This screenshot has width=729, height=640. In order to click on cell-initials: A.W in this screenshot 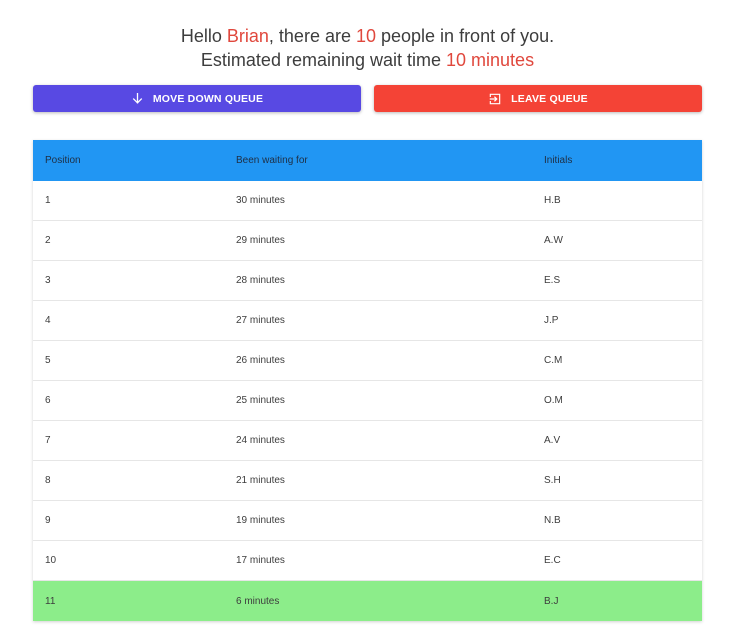, I will do `click(553, 240)`.